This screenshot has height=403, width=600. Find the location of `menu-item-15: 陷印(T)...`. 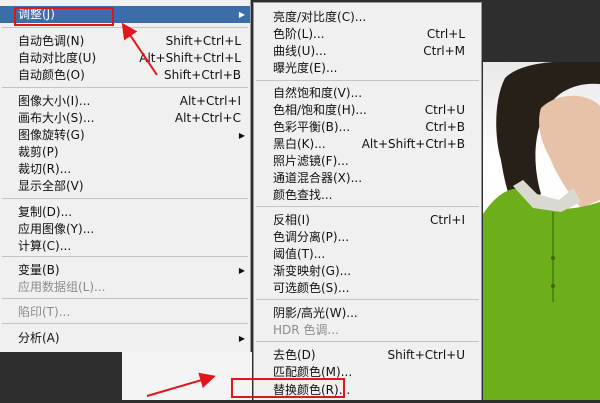

menu-item-15: 陷印(T)... is located at coordinates (125, 312).